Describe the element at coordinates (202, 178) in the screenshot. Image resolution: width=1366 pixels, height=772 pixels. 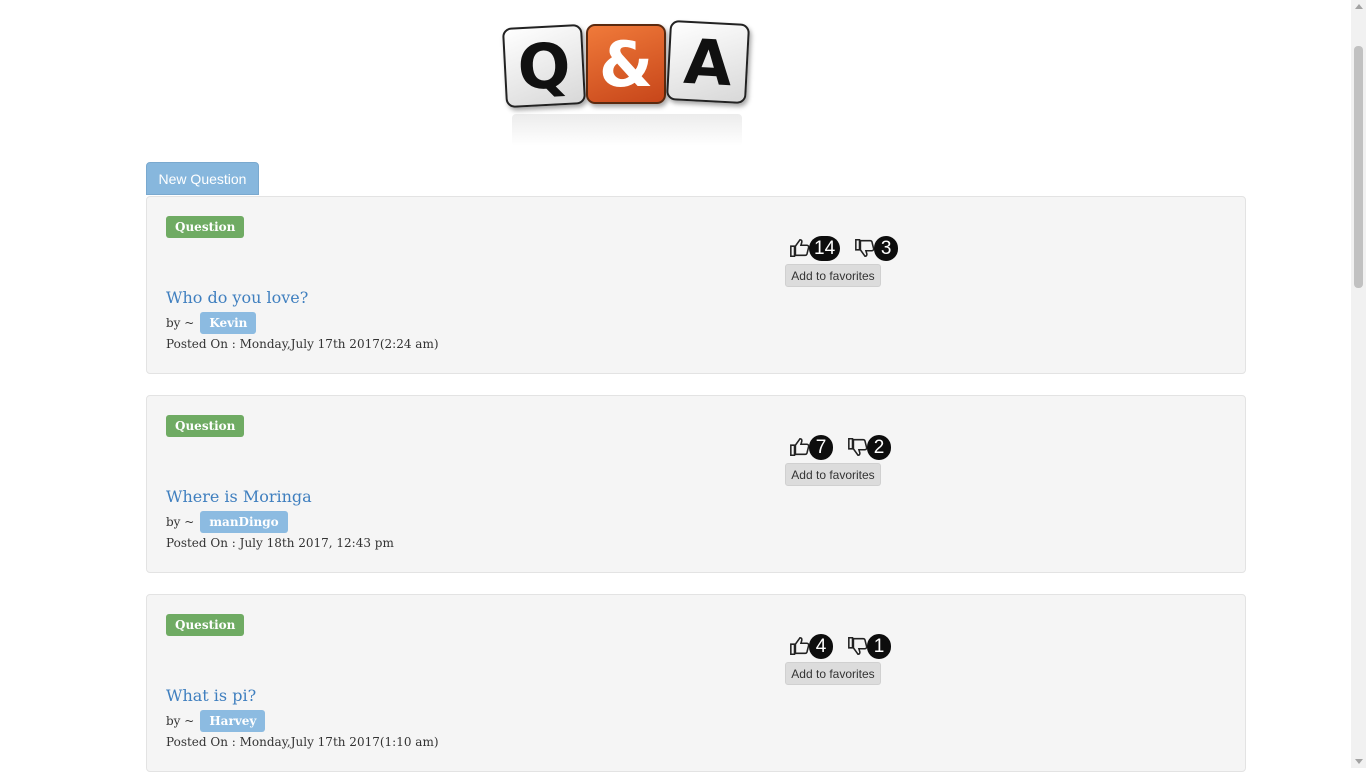
I see `new-question-button: New Question` at that location.